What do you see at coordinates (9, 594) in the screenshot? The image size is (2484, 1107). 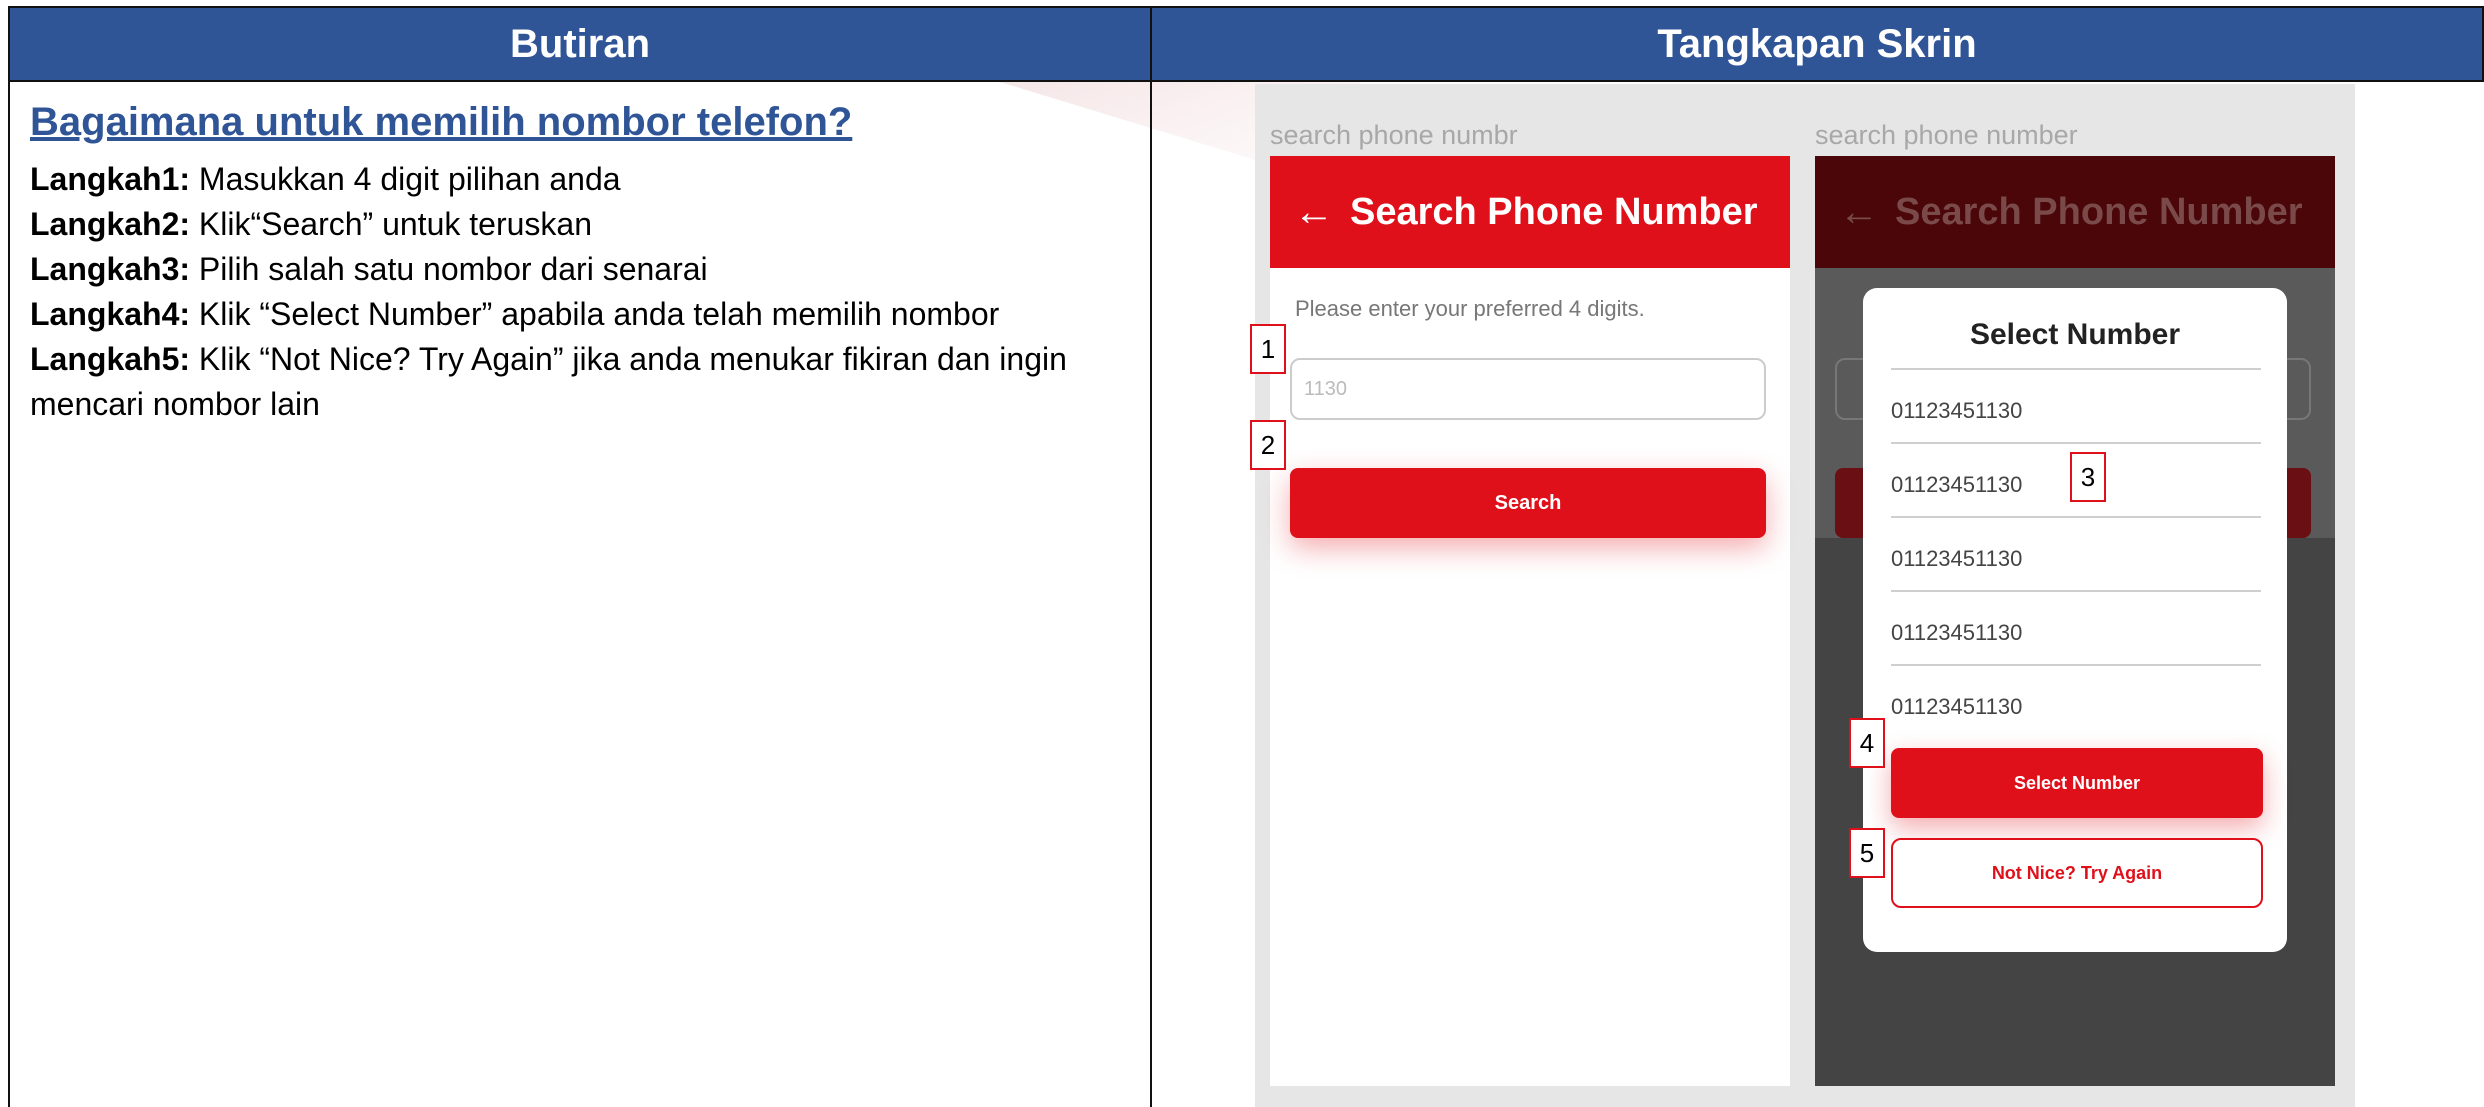 I see `table-border-left` at bounding box center [9, 594].